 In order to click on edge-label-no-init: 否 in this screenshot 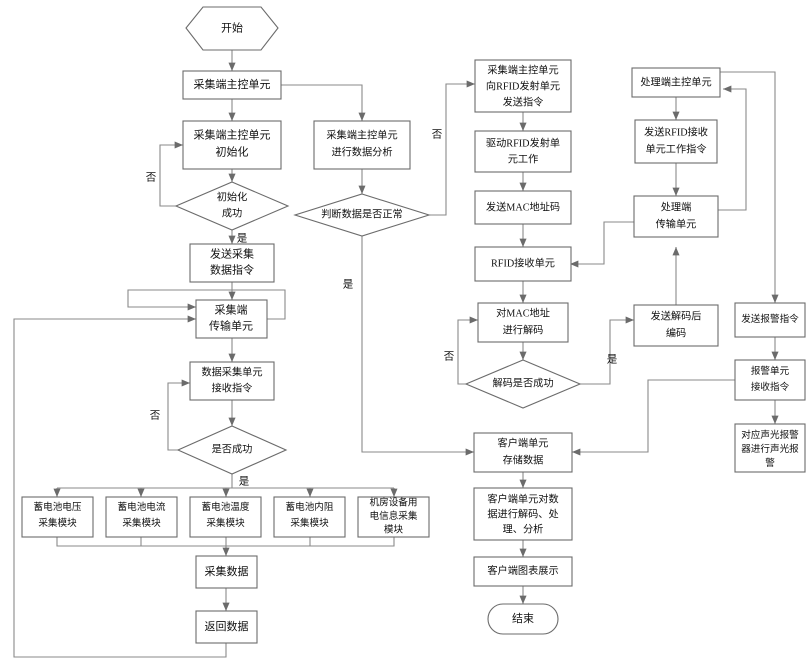, I will do `click(151, 177)`.